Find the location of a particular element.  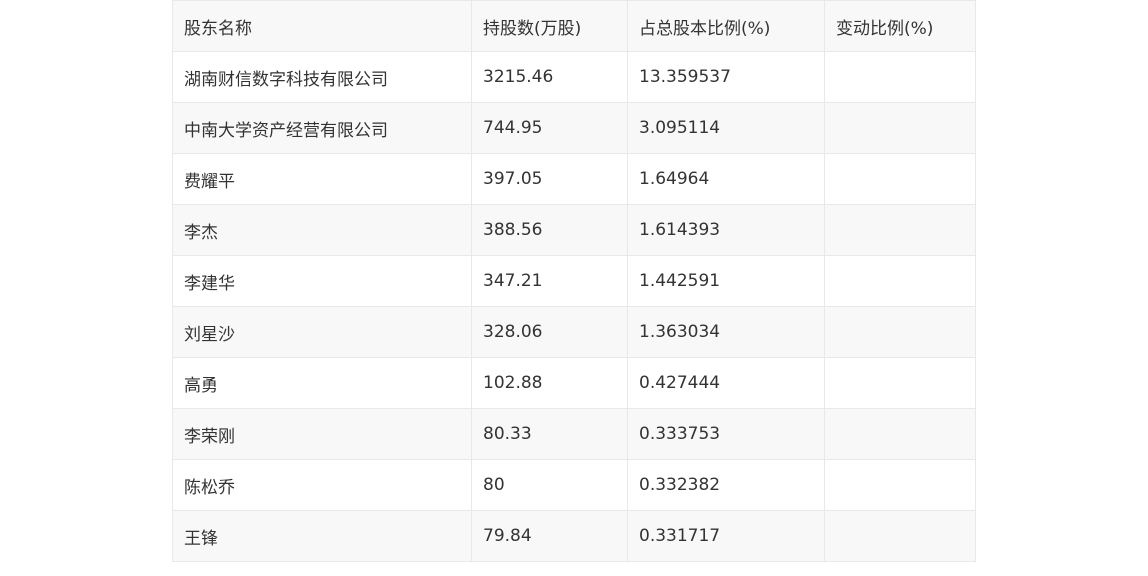

cell-shareholder-name: 陈松乔 is located at coordinates (322, 485).